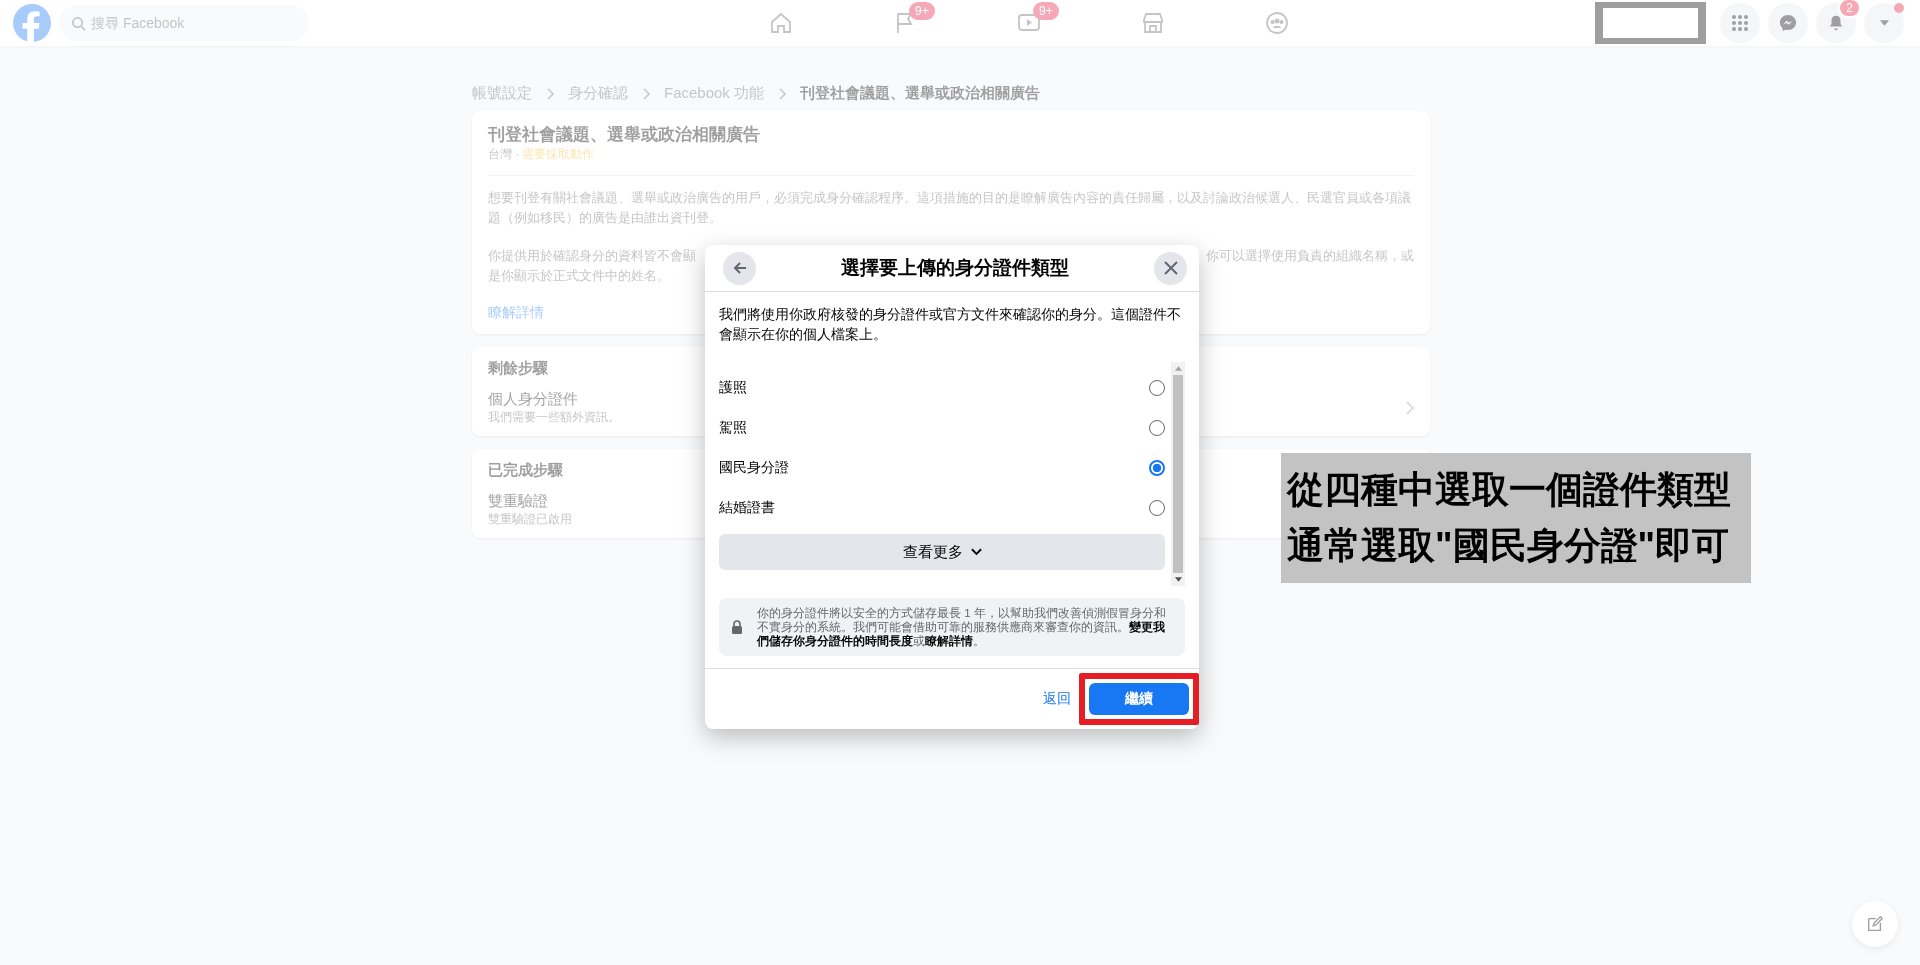 The height and width of the screenshot is (965, 1920). Describe the element at coordinates (976, 552) in the screenshot. I see `chevron-down-icon` at that location.